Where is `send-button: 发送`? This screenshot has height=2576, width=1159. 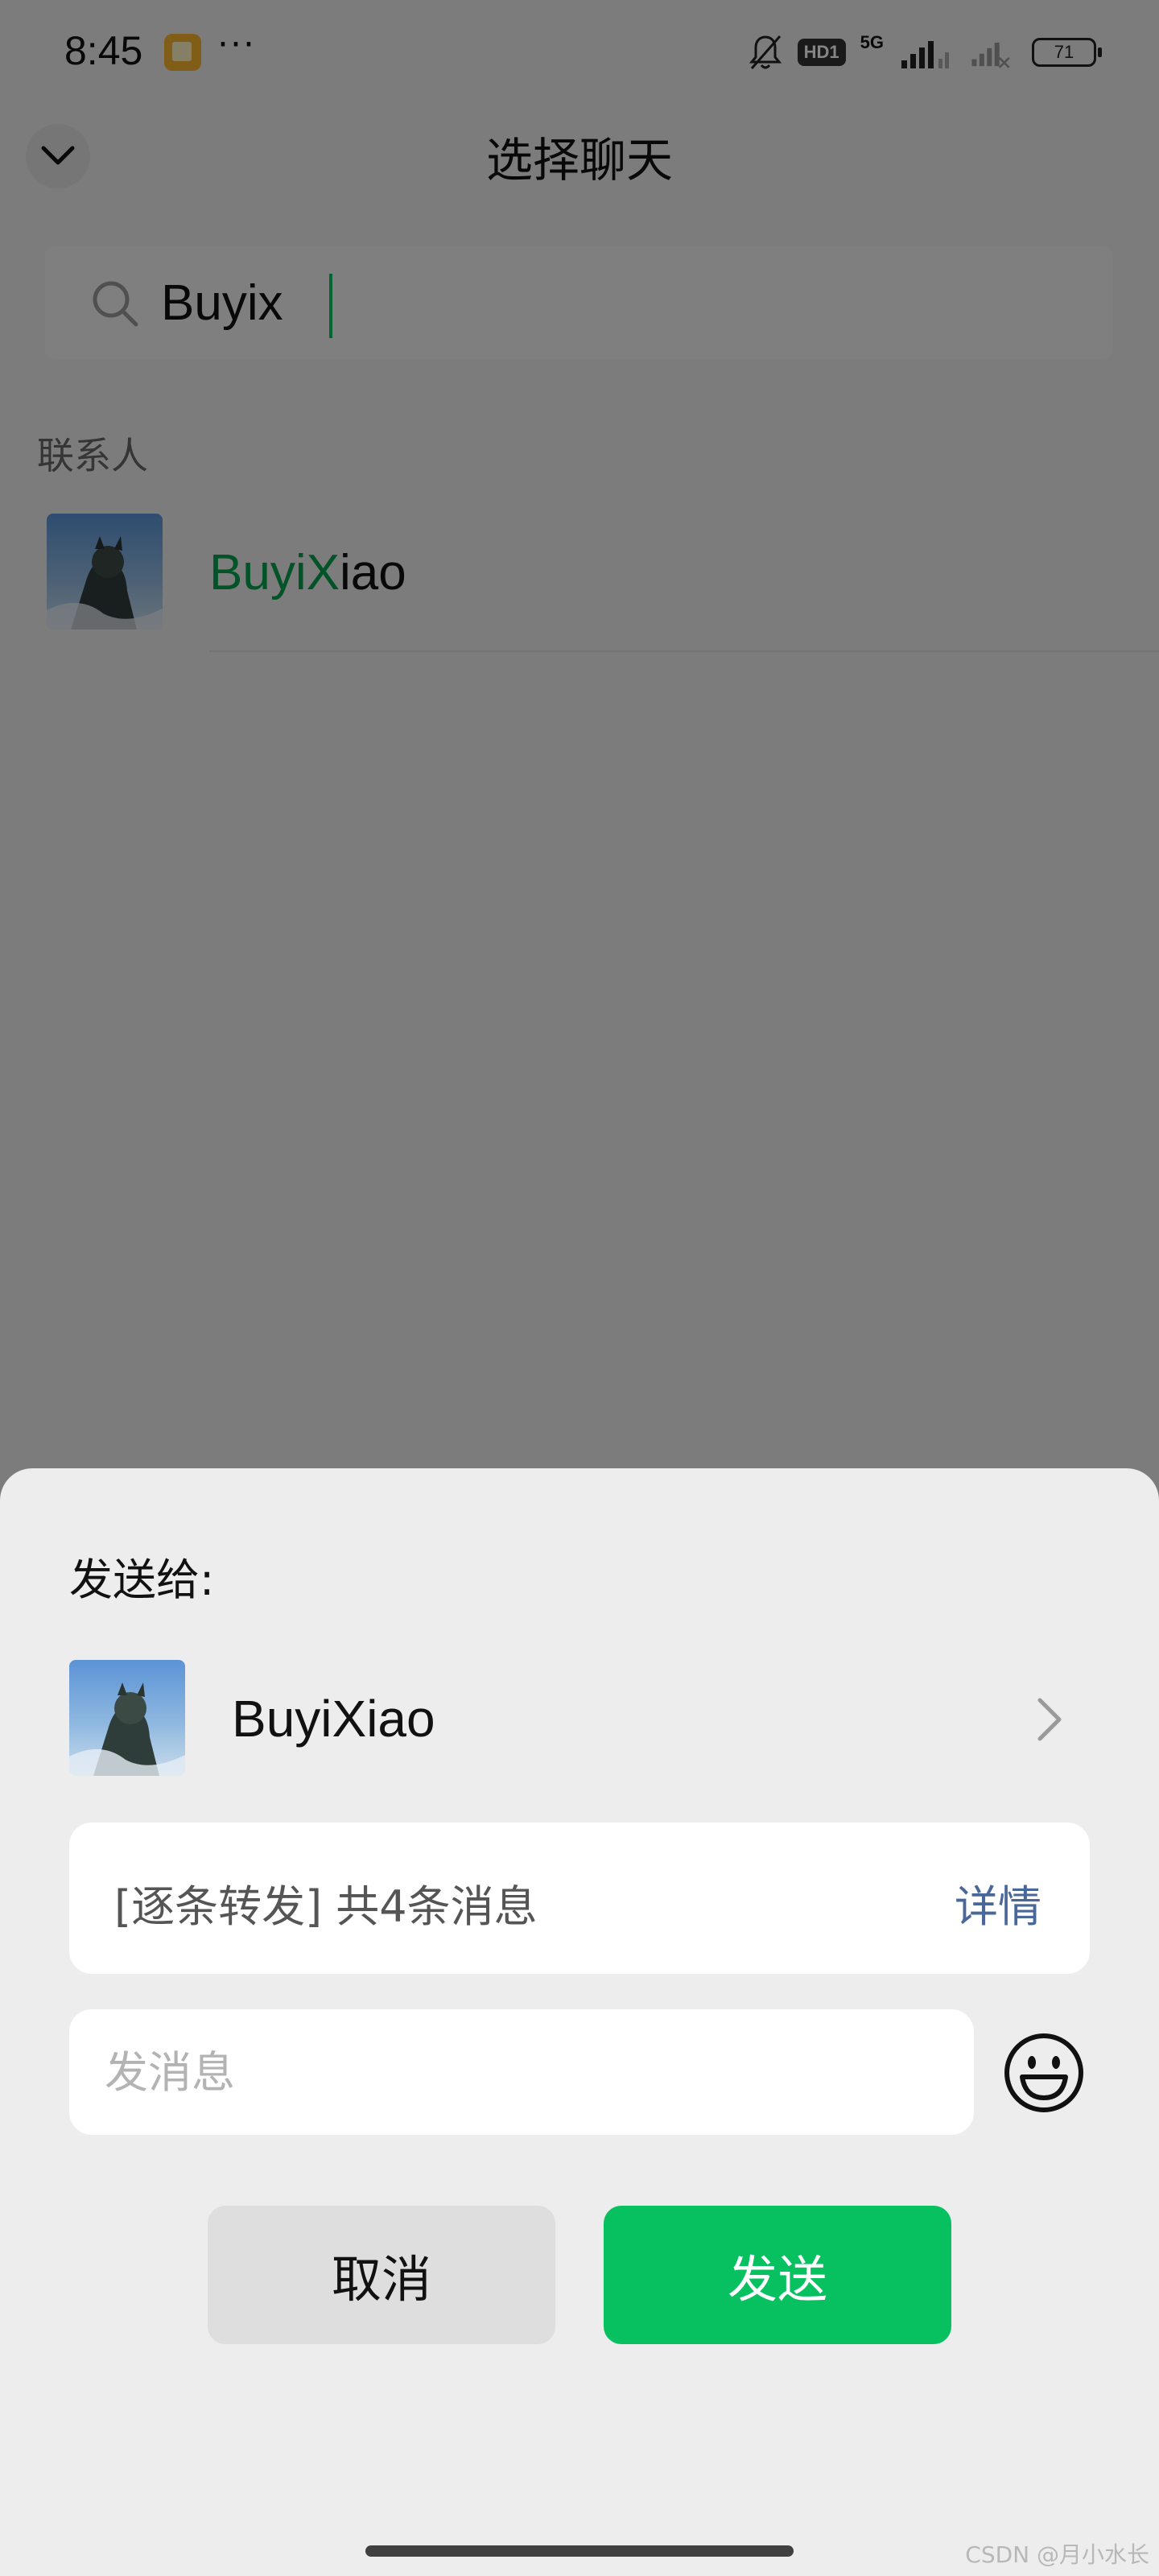
send-button: 发送 is located at coordinates (777, 2275).